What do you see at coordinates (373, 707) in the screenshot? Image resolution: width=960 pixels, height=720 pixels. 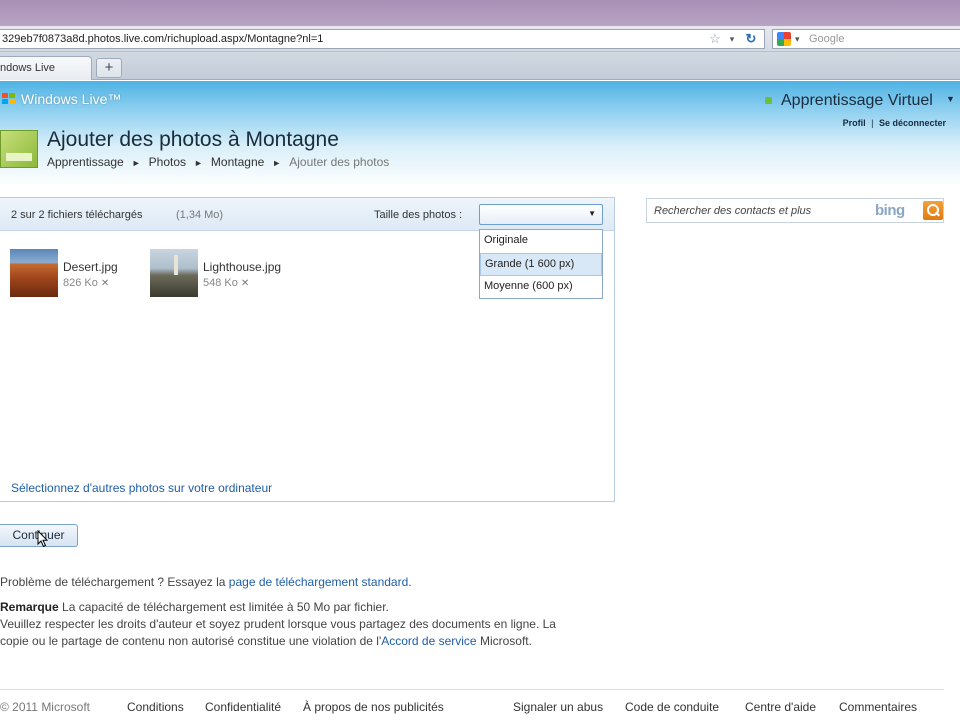 I see `footer-link-ads: À propos de nos publicités` at bounding box center [373, 707].